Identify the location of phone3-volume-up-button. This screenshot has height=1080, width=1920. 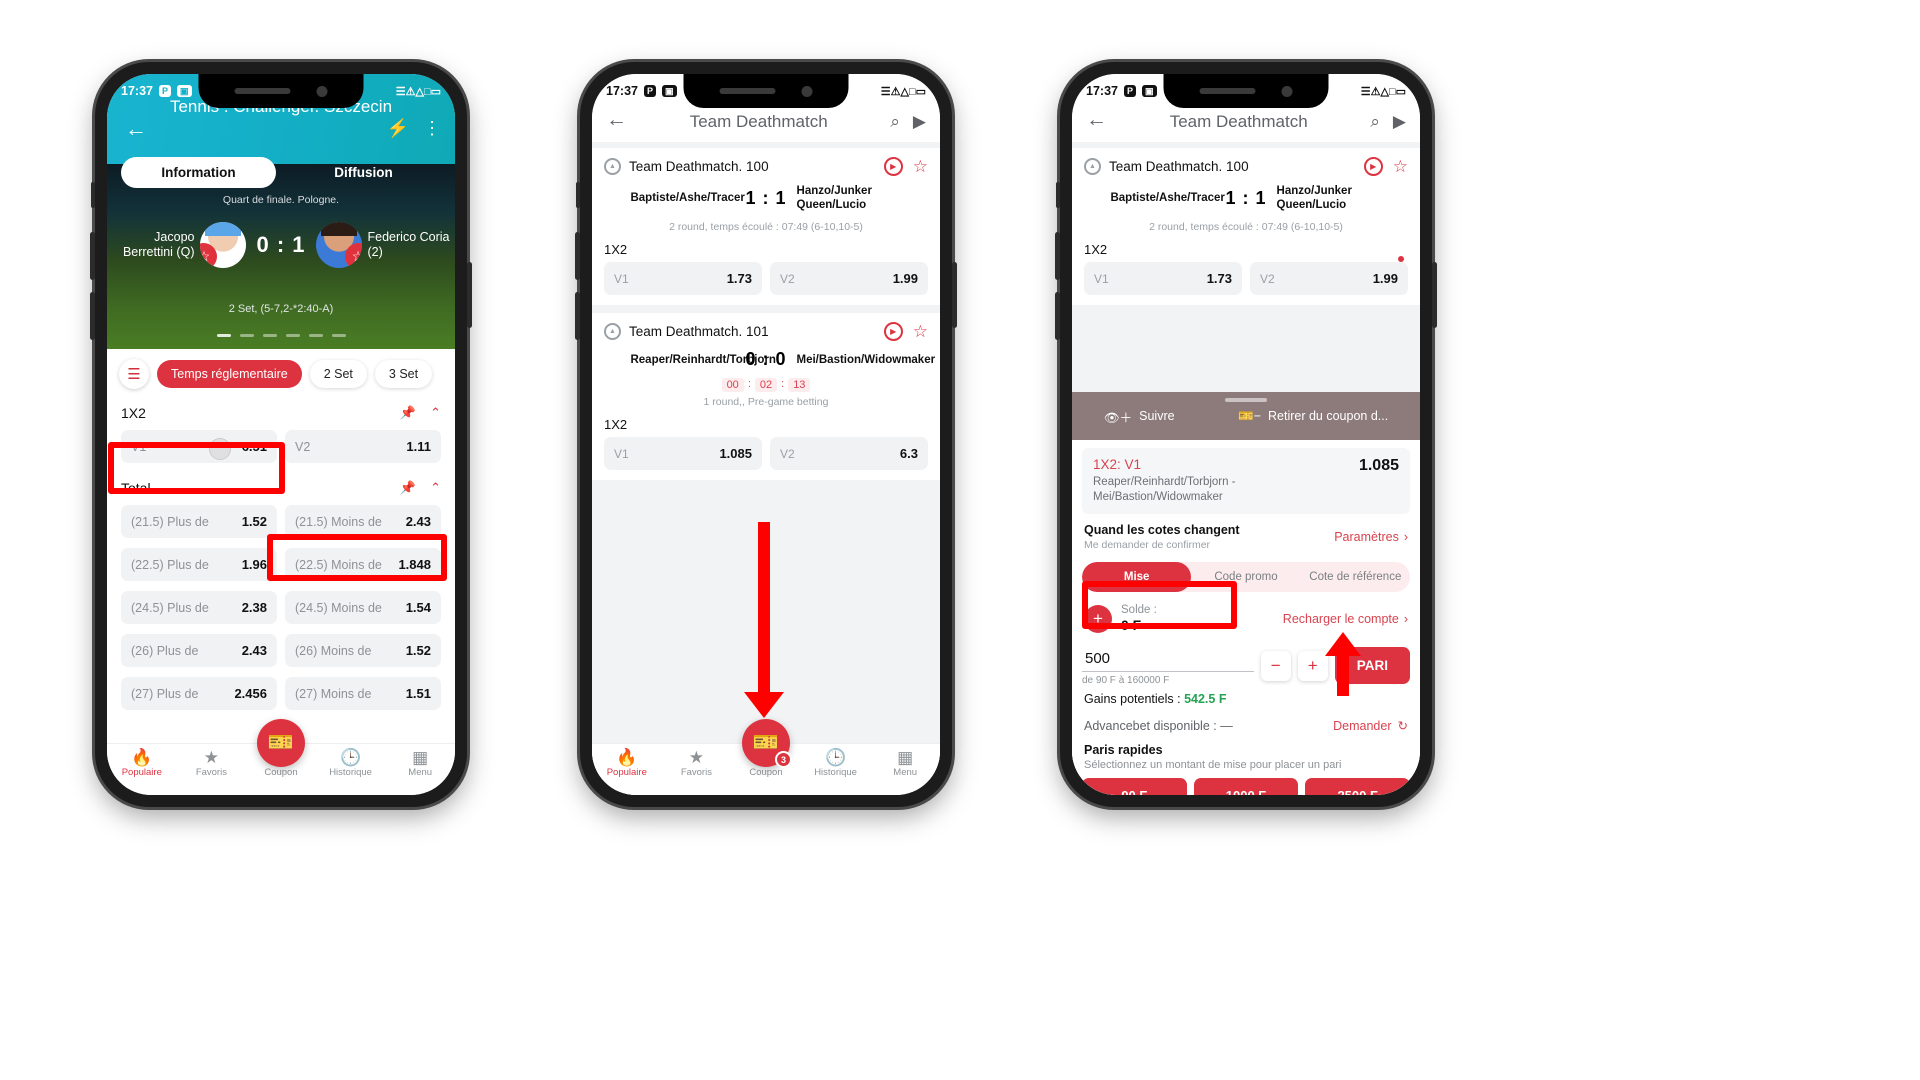
(1057, 256).